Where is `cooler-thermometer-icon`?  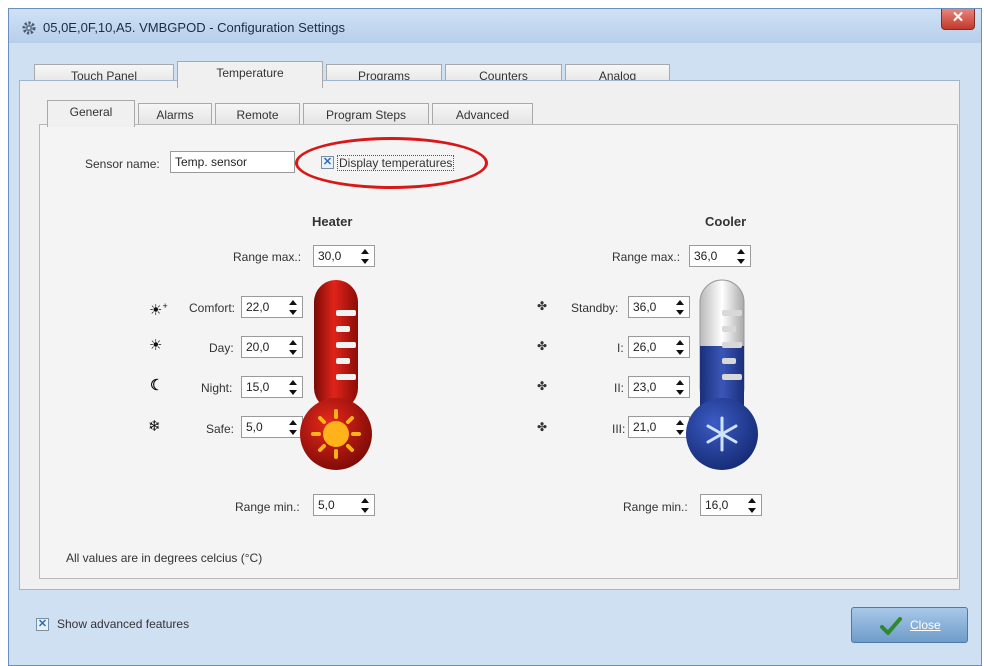 cooler-thermometer-icon is located at coordinates (722, 374).